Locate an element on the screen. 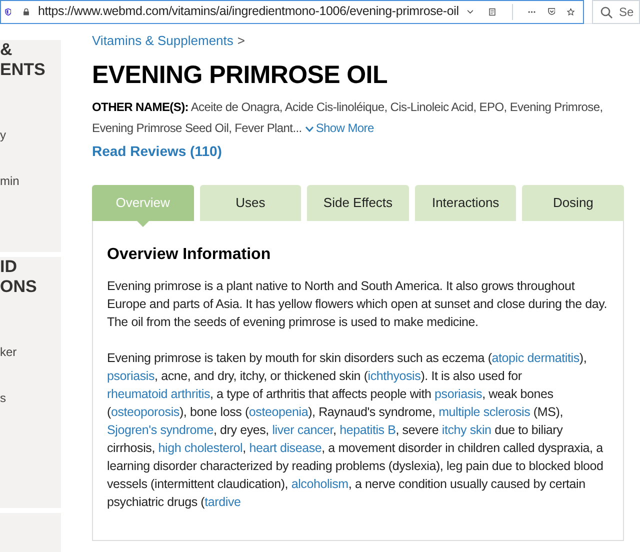  tab: Uses is located at coordinates (251, 203).